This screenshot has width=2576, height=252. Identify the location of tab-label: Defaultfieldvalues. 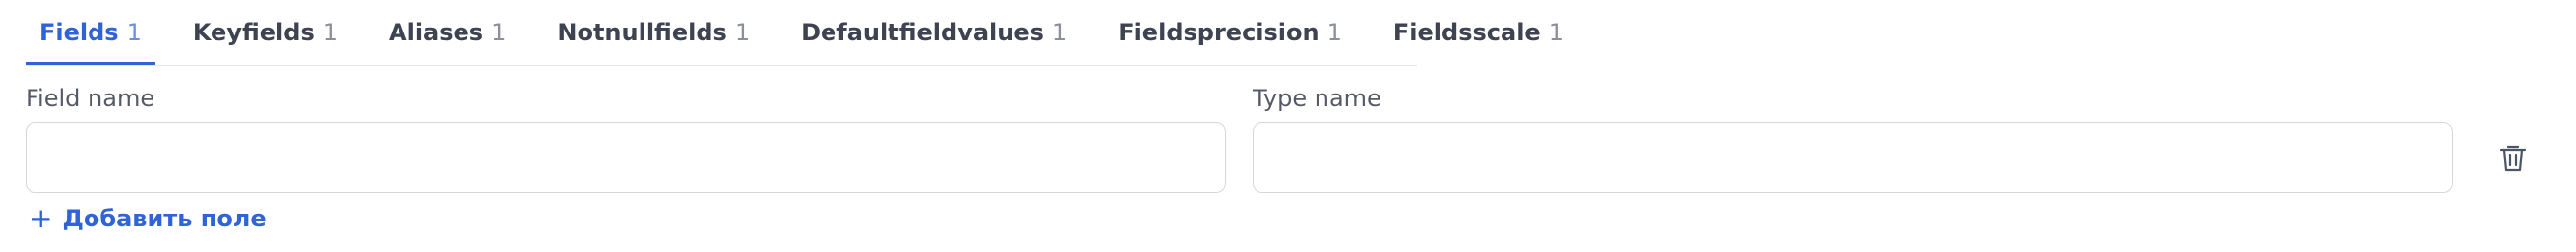
(922, 32).